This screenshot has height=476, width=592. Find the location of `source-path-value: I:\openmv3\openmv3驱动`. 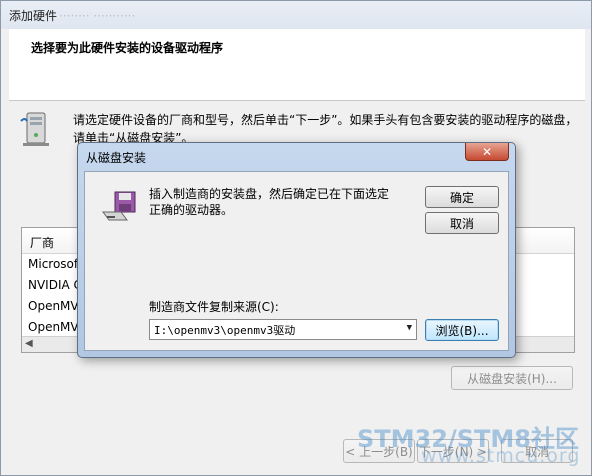

source-path-value: I:\openmv3\openmv3驱动 is located at coordinates (224, 330).